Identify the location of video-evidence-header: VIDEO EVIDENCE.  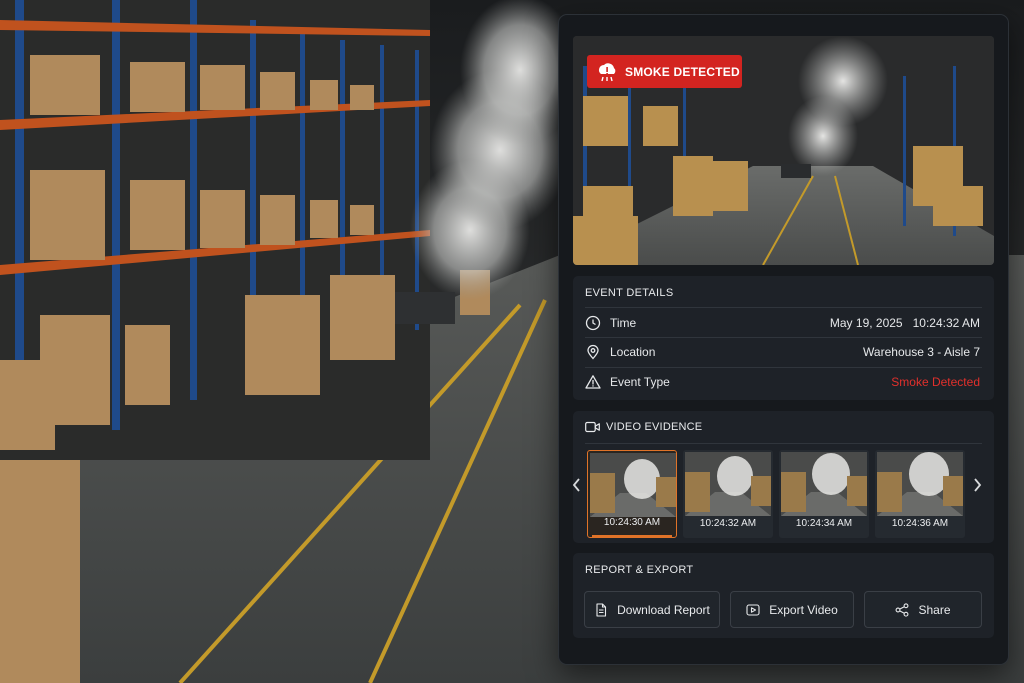
(643, 427).